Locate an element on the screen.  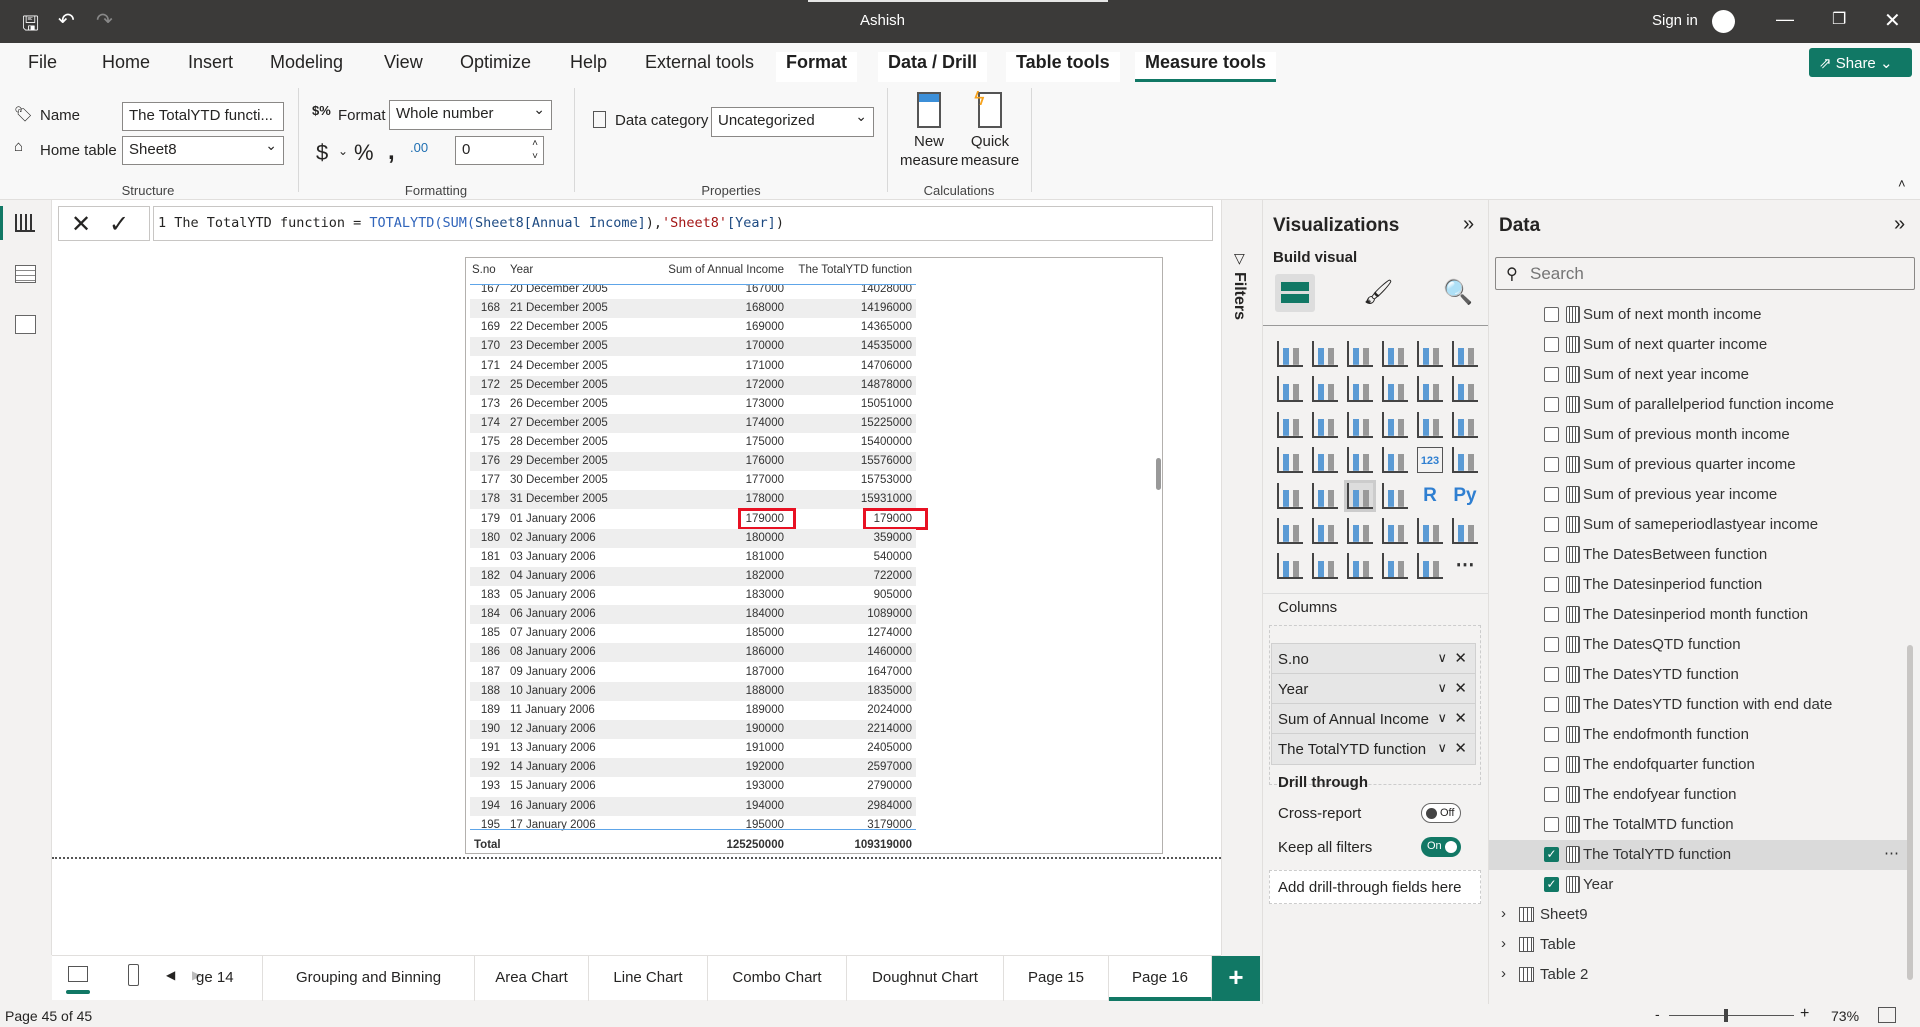
restore-icon: ❐ is located at coordinates (1839, 19).